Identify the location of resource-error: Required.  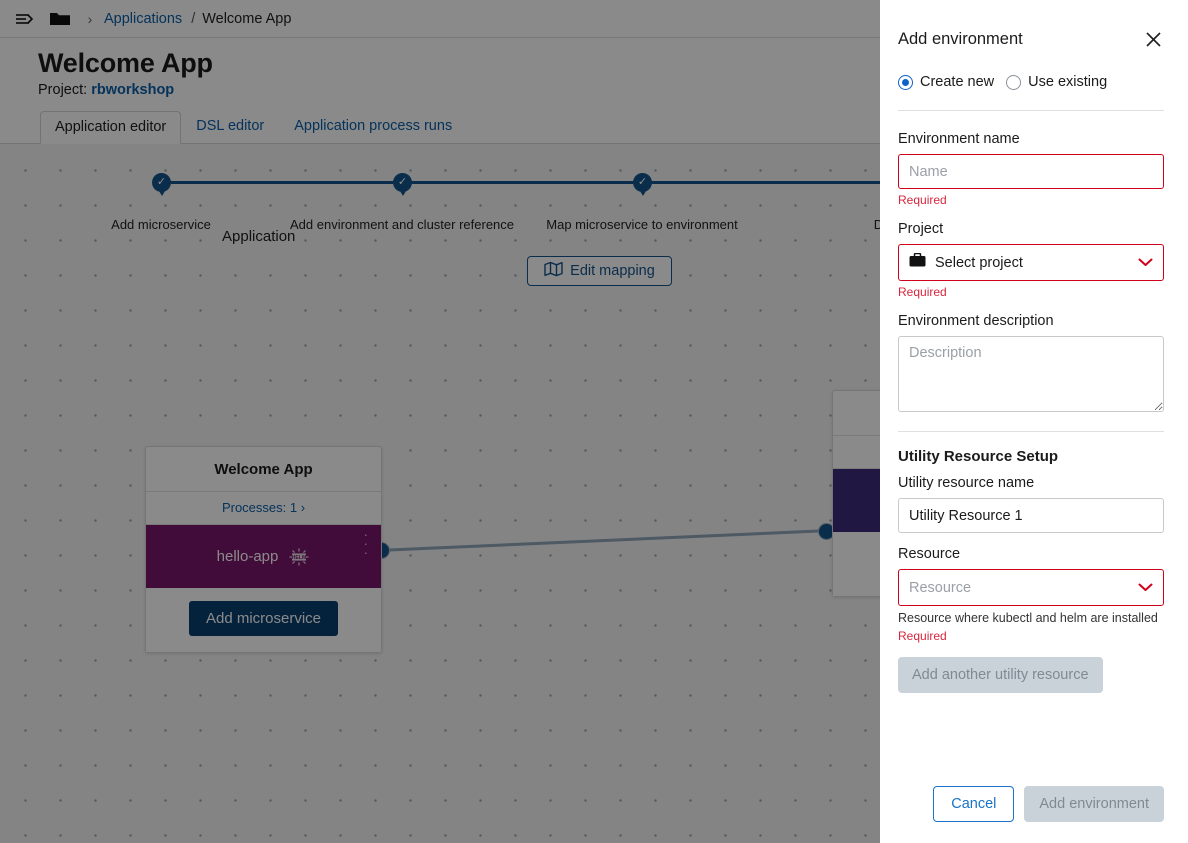
(922, 636).